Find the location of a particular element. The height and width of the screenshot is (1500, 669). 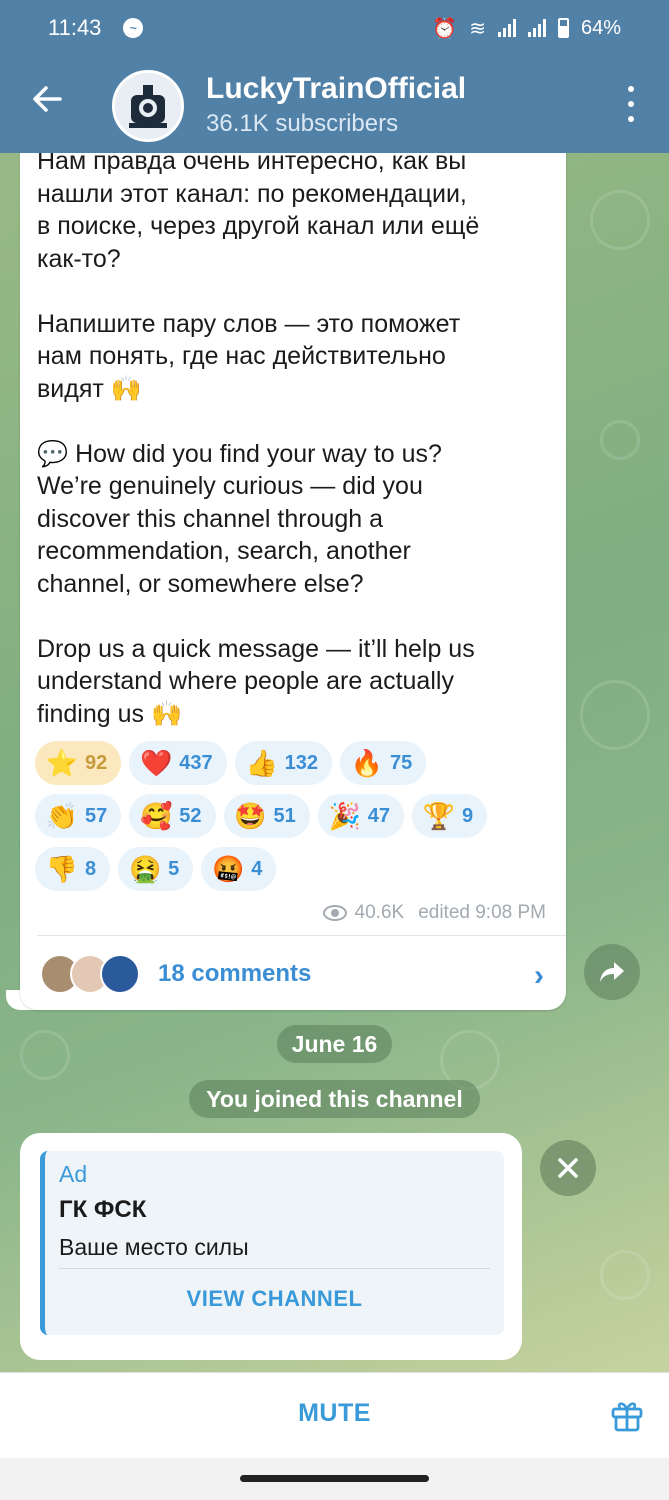

reaction-party: 🎉 47 is located at coordinates (360, 816).